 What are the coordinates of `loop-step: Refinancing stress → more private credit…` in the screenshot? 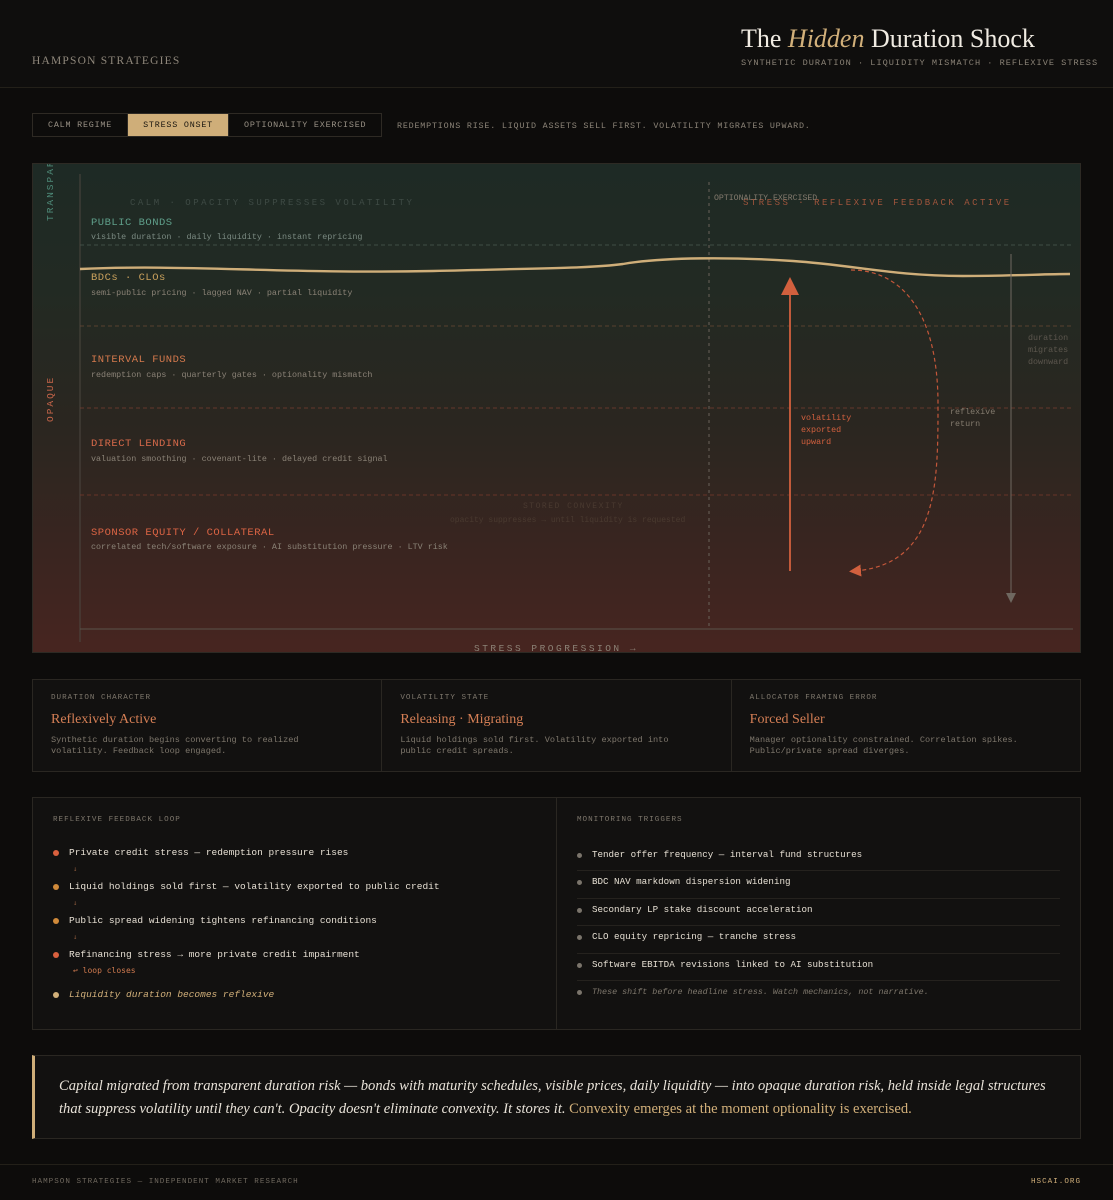 It's located at (294, 955).